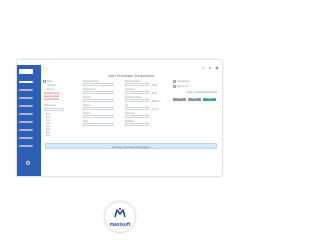 The image size is (320, 240). What do you see at coordinates (98, 116) in the screenshot?
I see `project-field` at bounding box center [98, 116].